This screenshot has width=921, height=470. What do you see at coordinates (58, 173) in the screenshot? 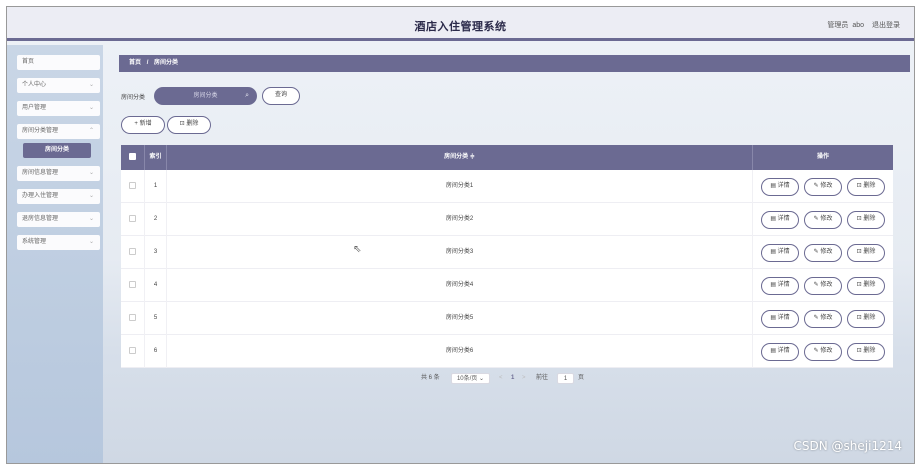
I see `sidebar-item-room-info-management: 房间信息管理 ⌄` at bounding box center [58, 173].